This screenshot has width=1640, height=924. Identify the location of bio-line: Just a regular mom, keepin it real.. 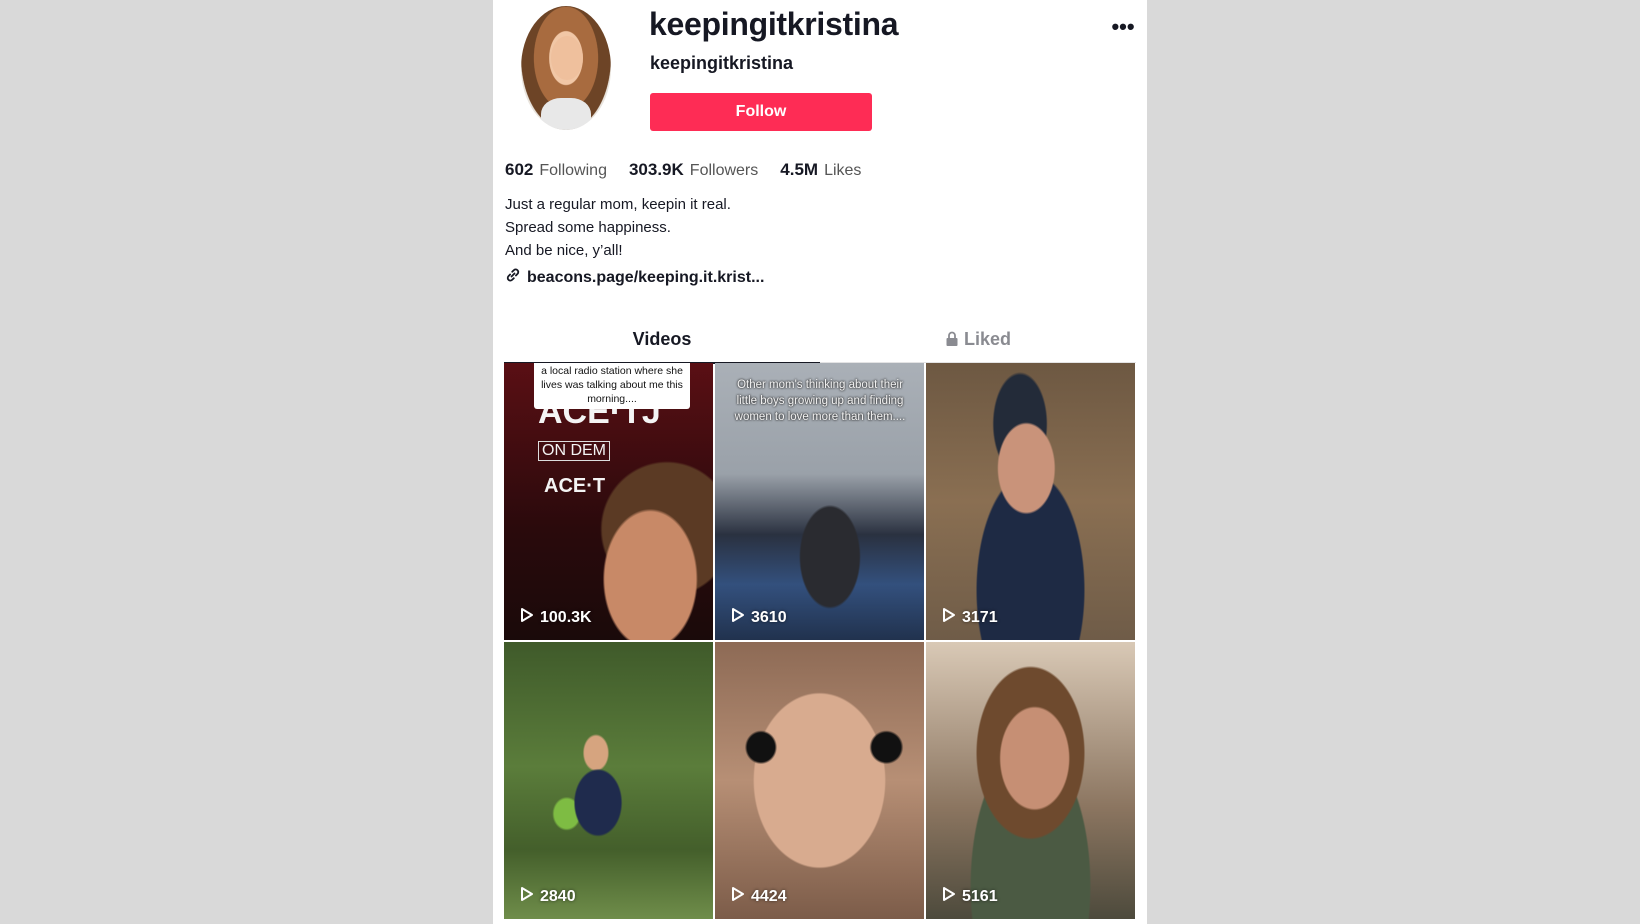
(618, 204).